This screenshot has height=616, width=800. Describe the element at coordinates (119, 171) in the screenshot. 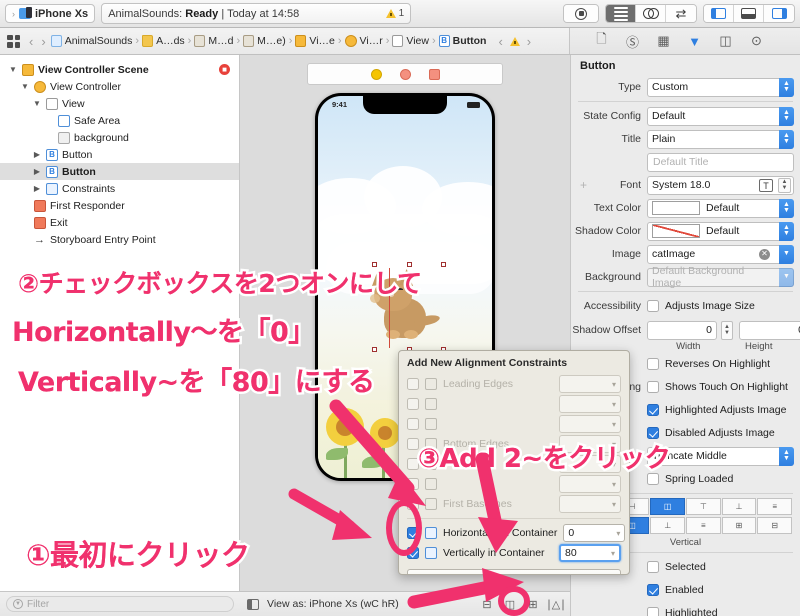

I see `outline-row-button-2: ▶ B Button` at that location.